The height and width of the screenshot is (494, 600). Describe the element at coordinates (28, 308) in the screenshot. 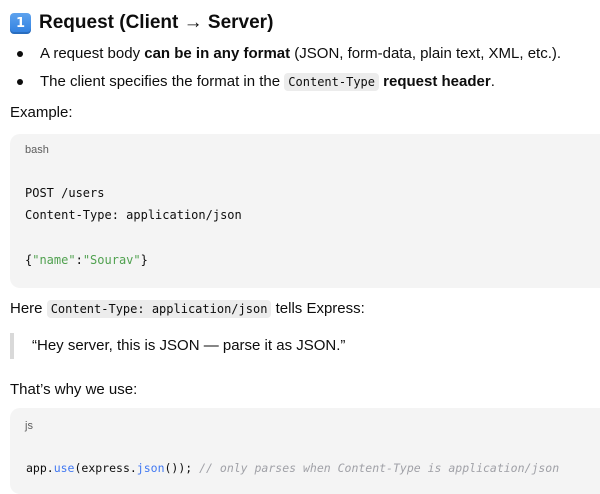

I see `paragraph-text: Here` at that location.